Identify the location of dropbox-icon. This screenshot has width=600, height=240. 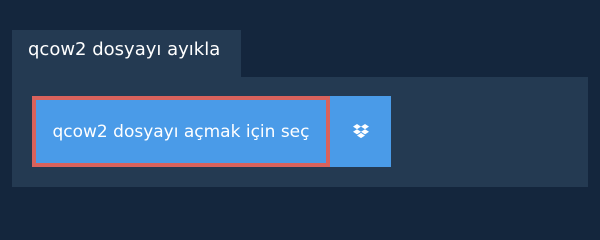
(361, 131).